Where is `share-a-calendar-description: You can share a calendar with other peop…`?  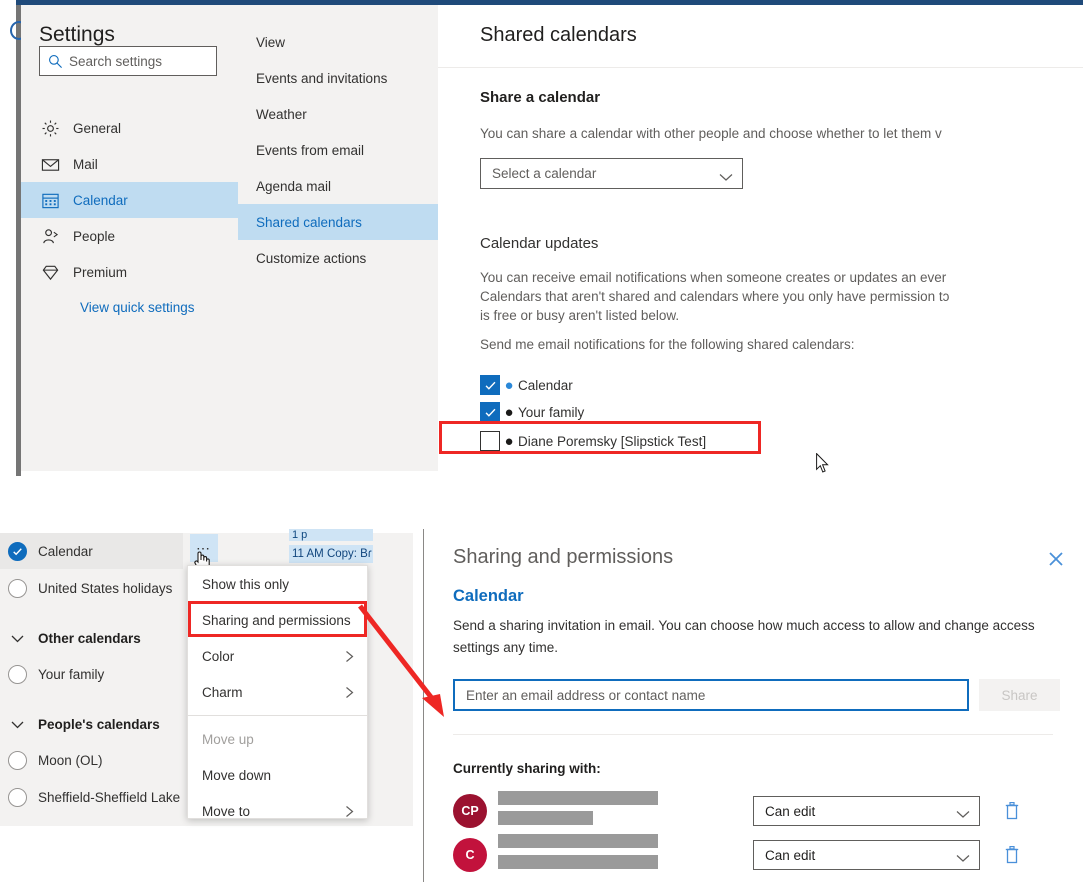 share-a-calendar-description: You can share a calendar with other peop… is located at coordinates (711, 133).